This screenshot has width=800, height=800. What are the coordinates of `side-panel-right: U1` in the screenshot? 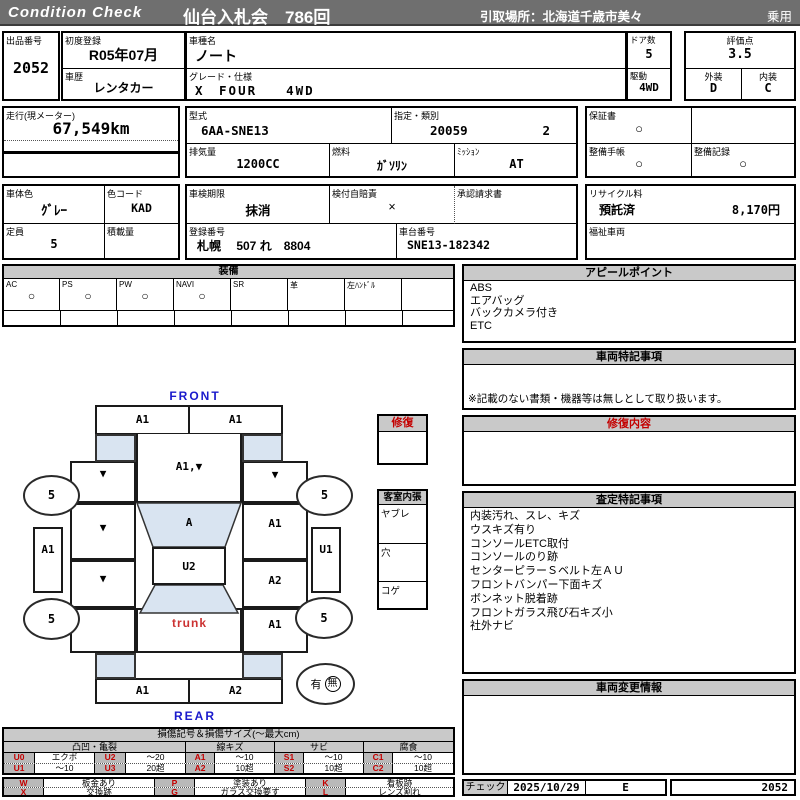 It's located at (326, 560).